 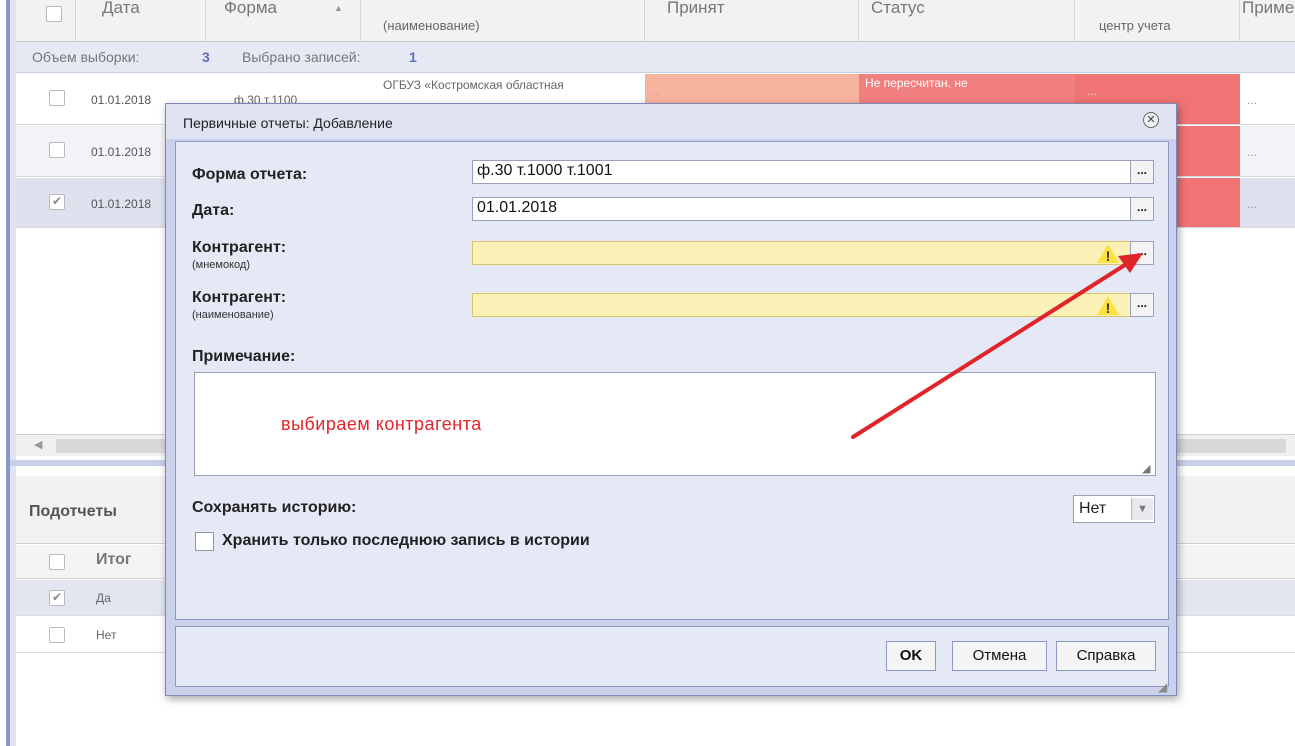 What do you see at coordinates (103, 598) in the screenshot?
I see `subreport-row-value: Да` at bounding box center [103, 598].